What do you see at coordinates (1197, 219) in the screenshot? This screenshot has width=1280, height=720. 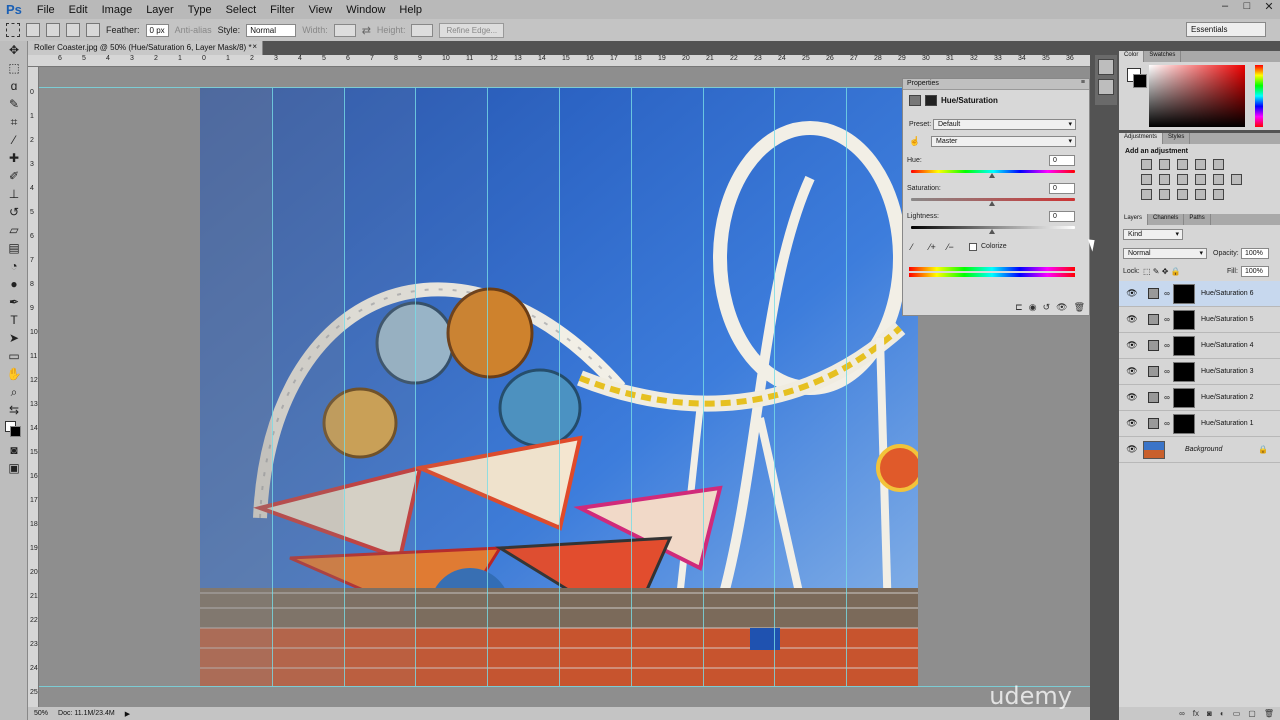 I see `tab-paths: Paths` at bounding box center [1197, 219].